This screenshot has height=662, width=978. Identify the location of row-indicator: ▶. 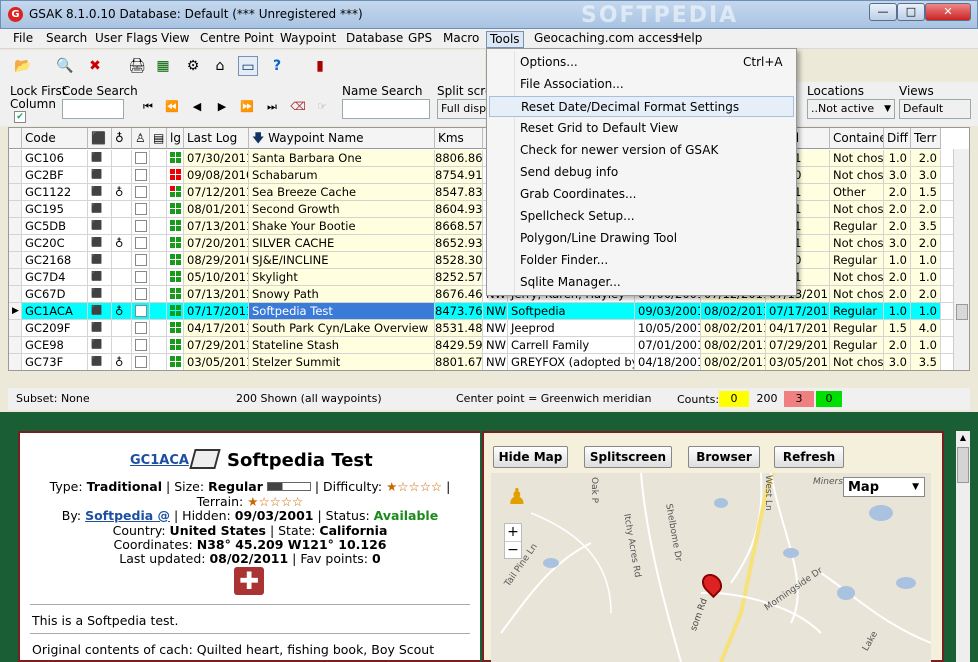
(15, 311).